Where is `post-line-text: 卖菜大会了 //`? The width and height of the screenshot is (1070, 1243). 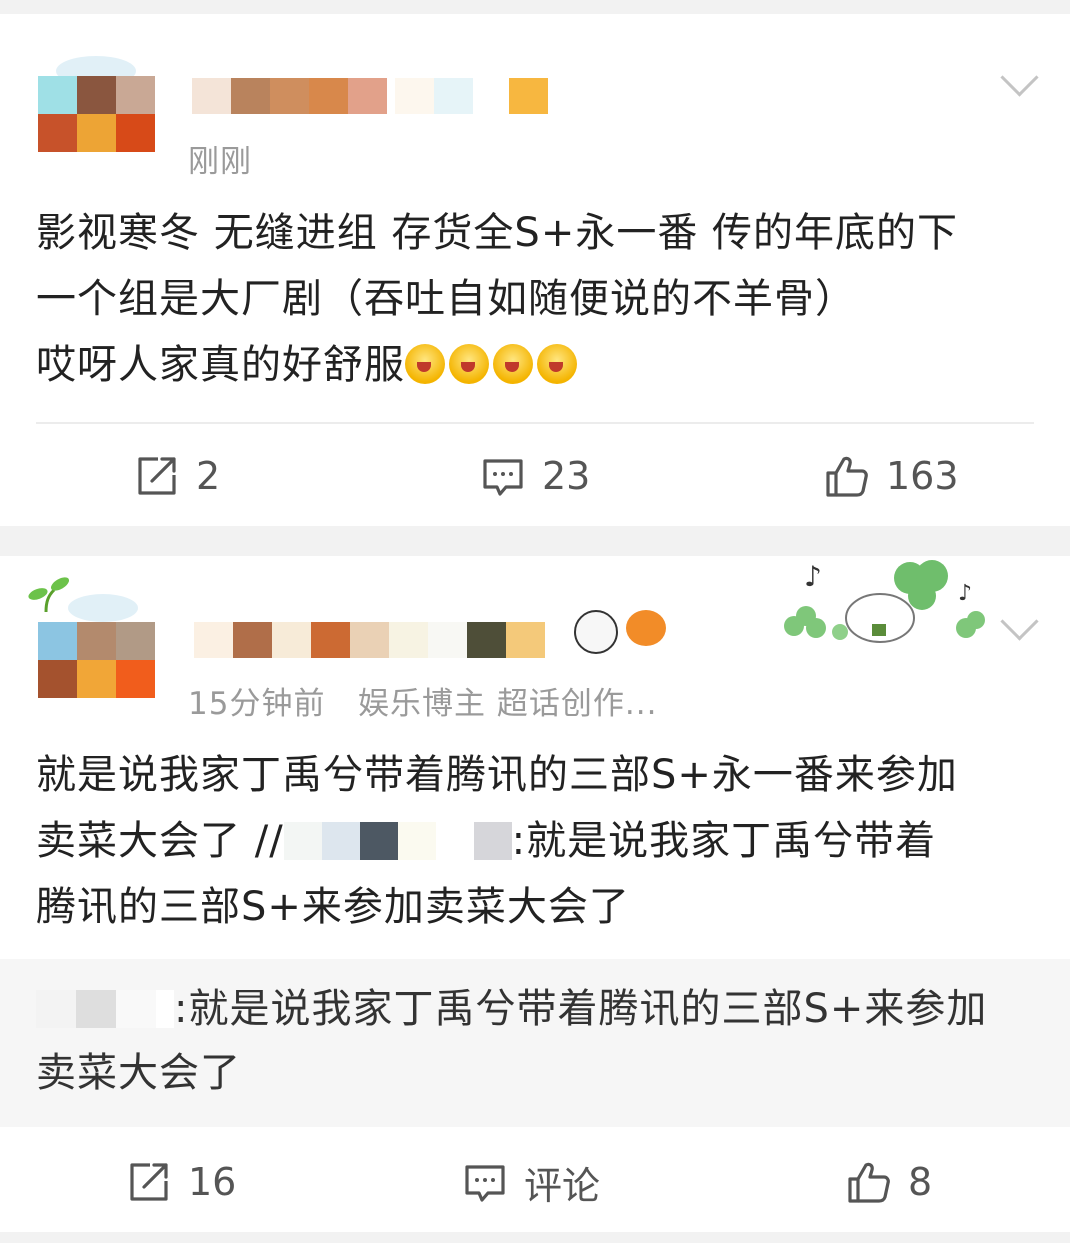
post-line-text: 卖菜大会了 // is located at coordinates (160, 841).